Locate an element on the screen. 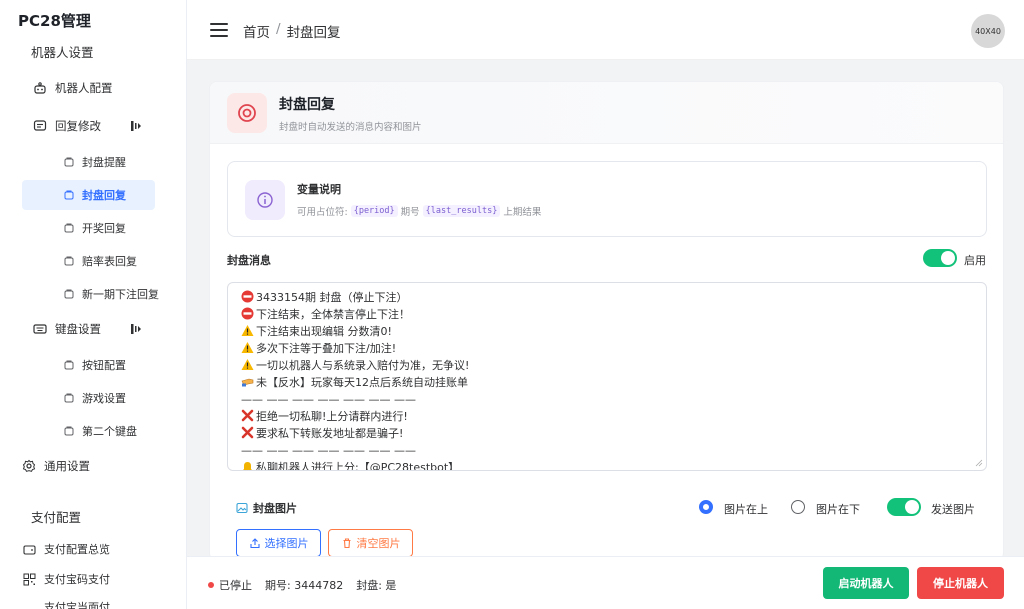 The height and width of the screenshot is (609, 1024). sidebar-item-button-config: 按钮配置 is located at coordinates (88, 365).